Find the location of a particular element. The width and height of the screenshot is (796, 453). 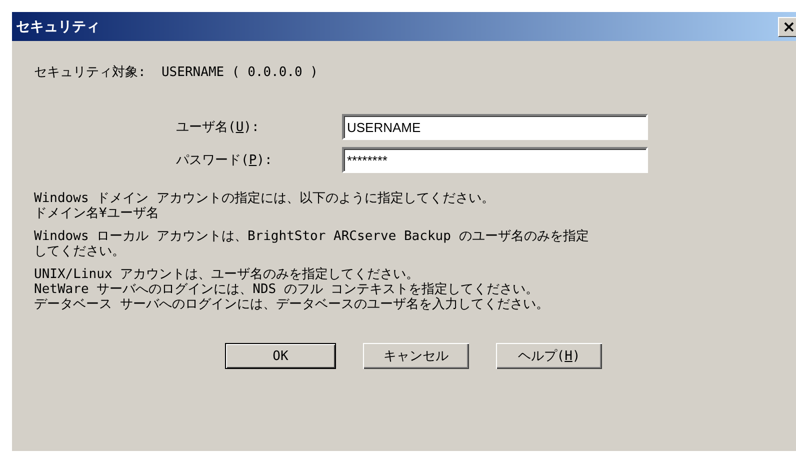

field-label: パスワード(P): is located at coordinates (225, 160).